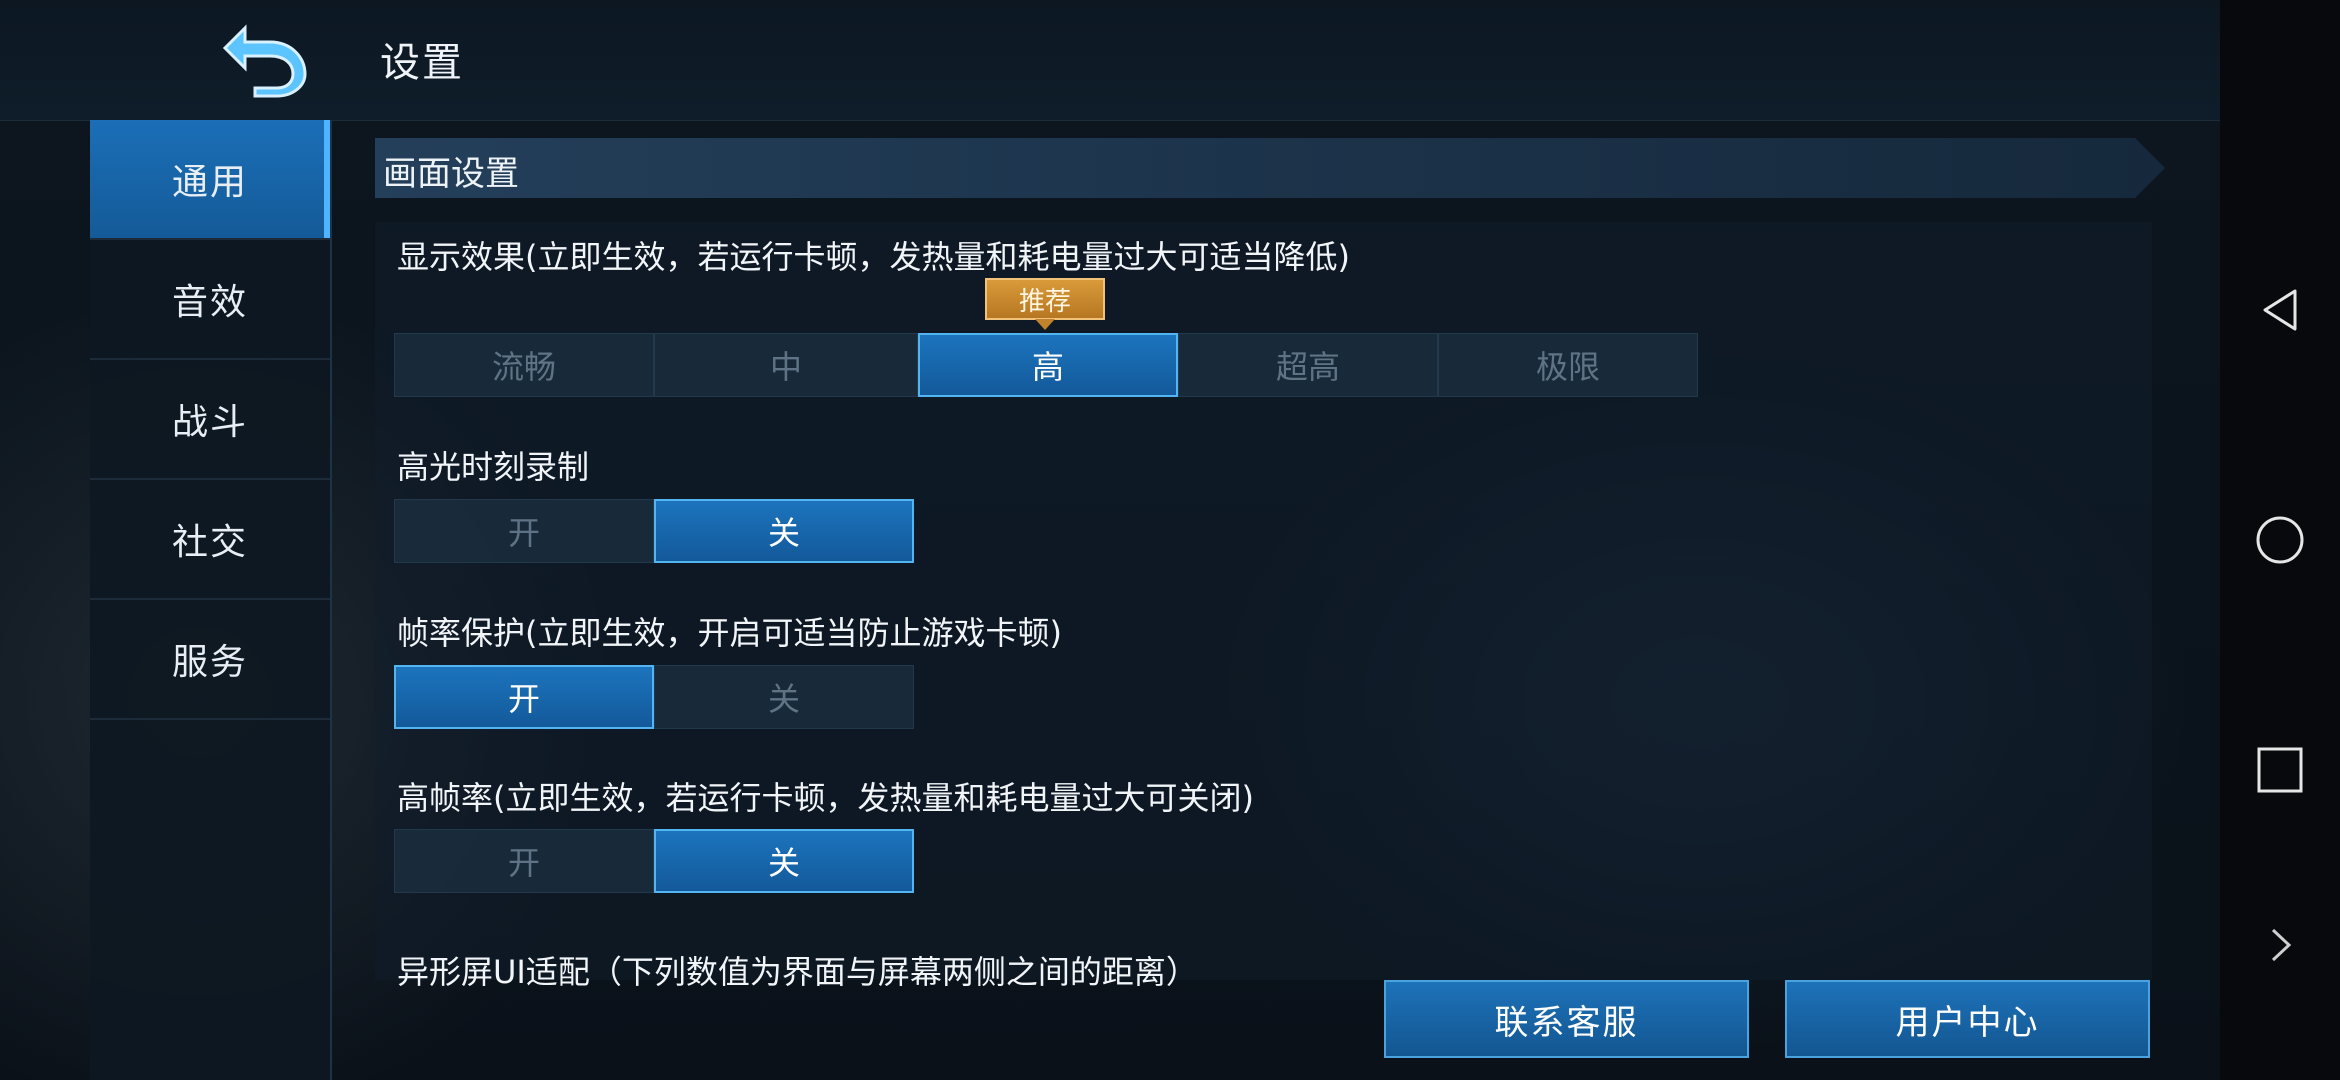  Describe the element at coordinates (784, 531) in the screenshot. I see `highlight-off-option: 关` at that location.